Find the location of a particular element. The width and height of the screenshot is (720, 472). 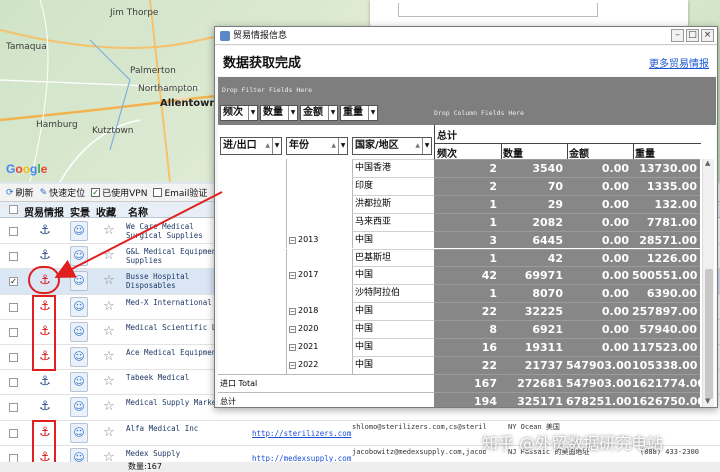

watermark: 知乎 @外贸数据研究电站 is located at coordinates (573, 443).